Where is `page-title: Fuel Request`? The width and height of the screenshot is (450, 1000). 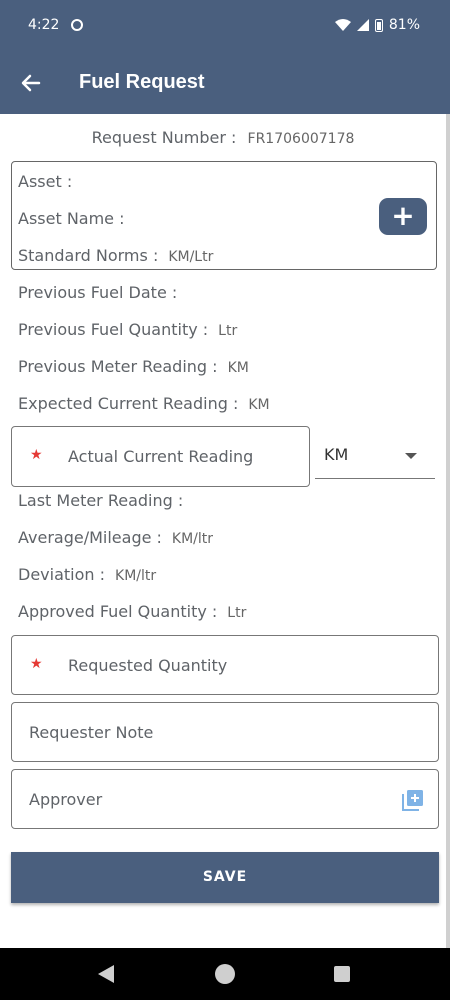 page-title: Fuel Request is located at coordinates (142, 82).